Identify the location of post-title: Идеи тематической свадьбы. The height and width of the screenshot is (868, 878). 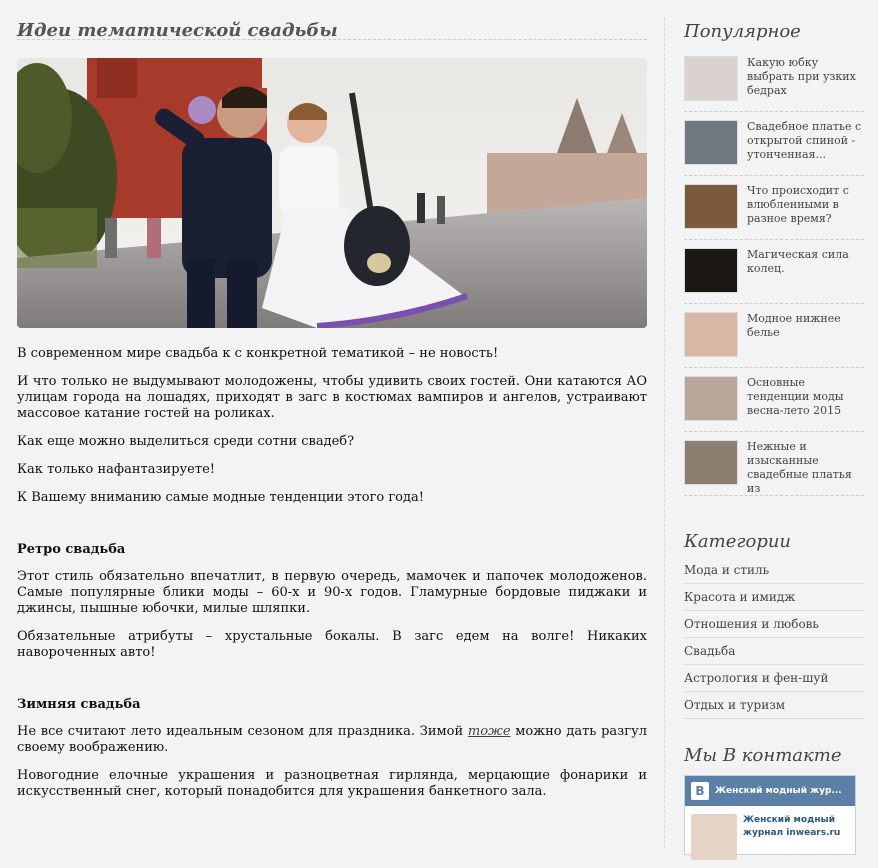
(332, 20).